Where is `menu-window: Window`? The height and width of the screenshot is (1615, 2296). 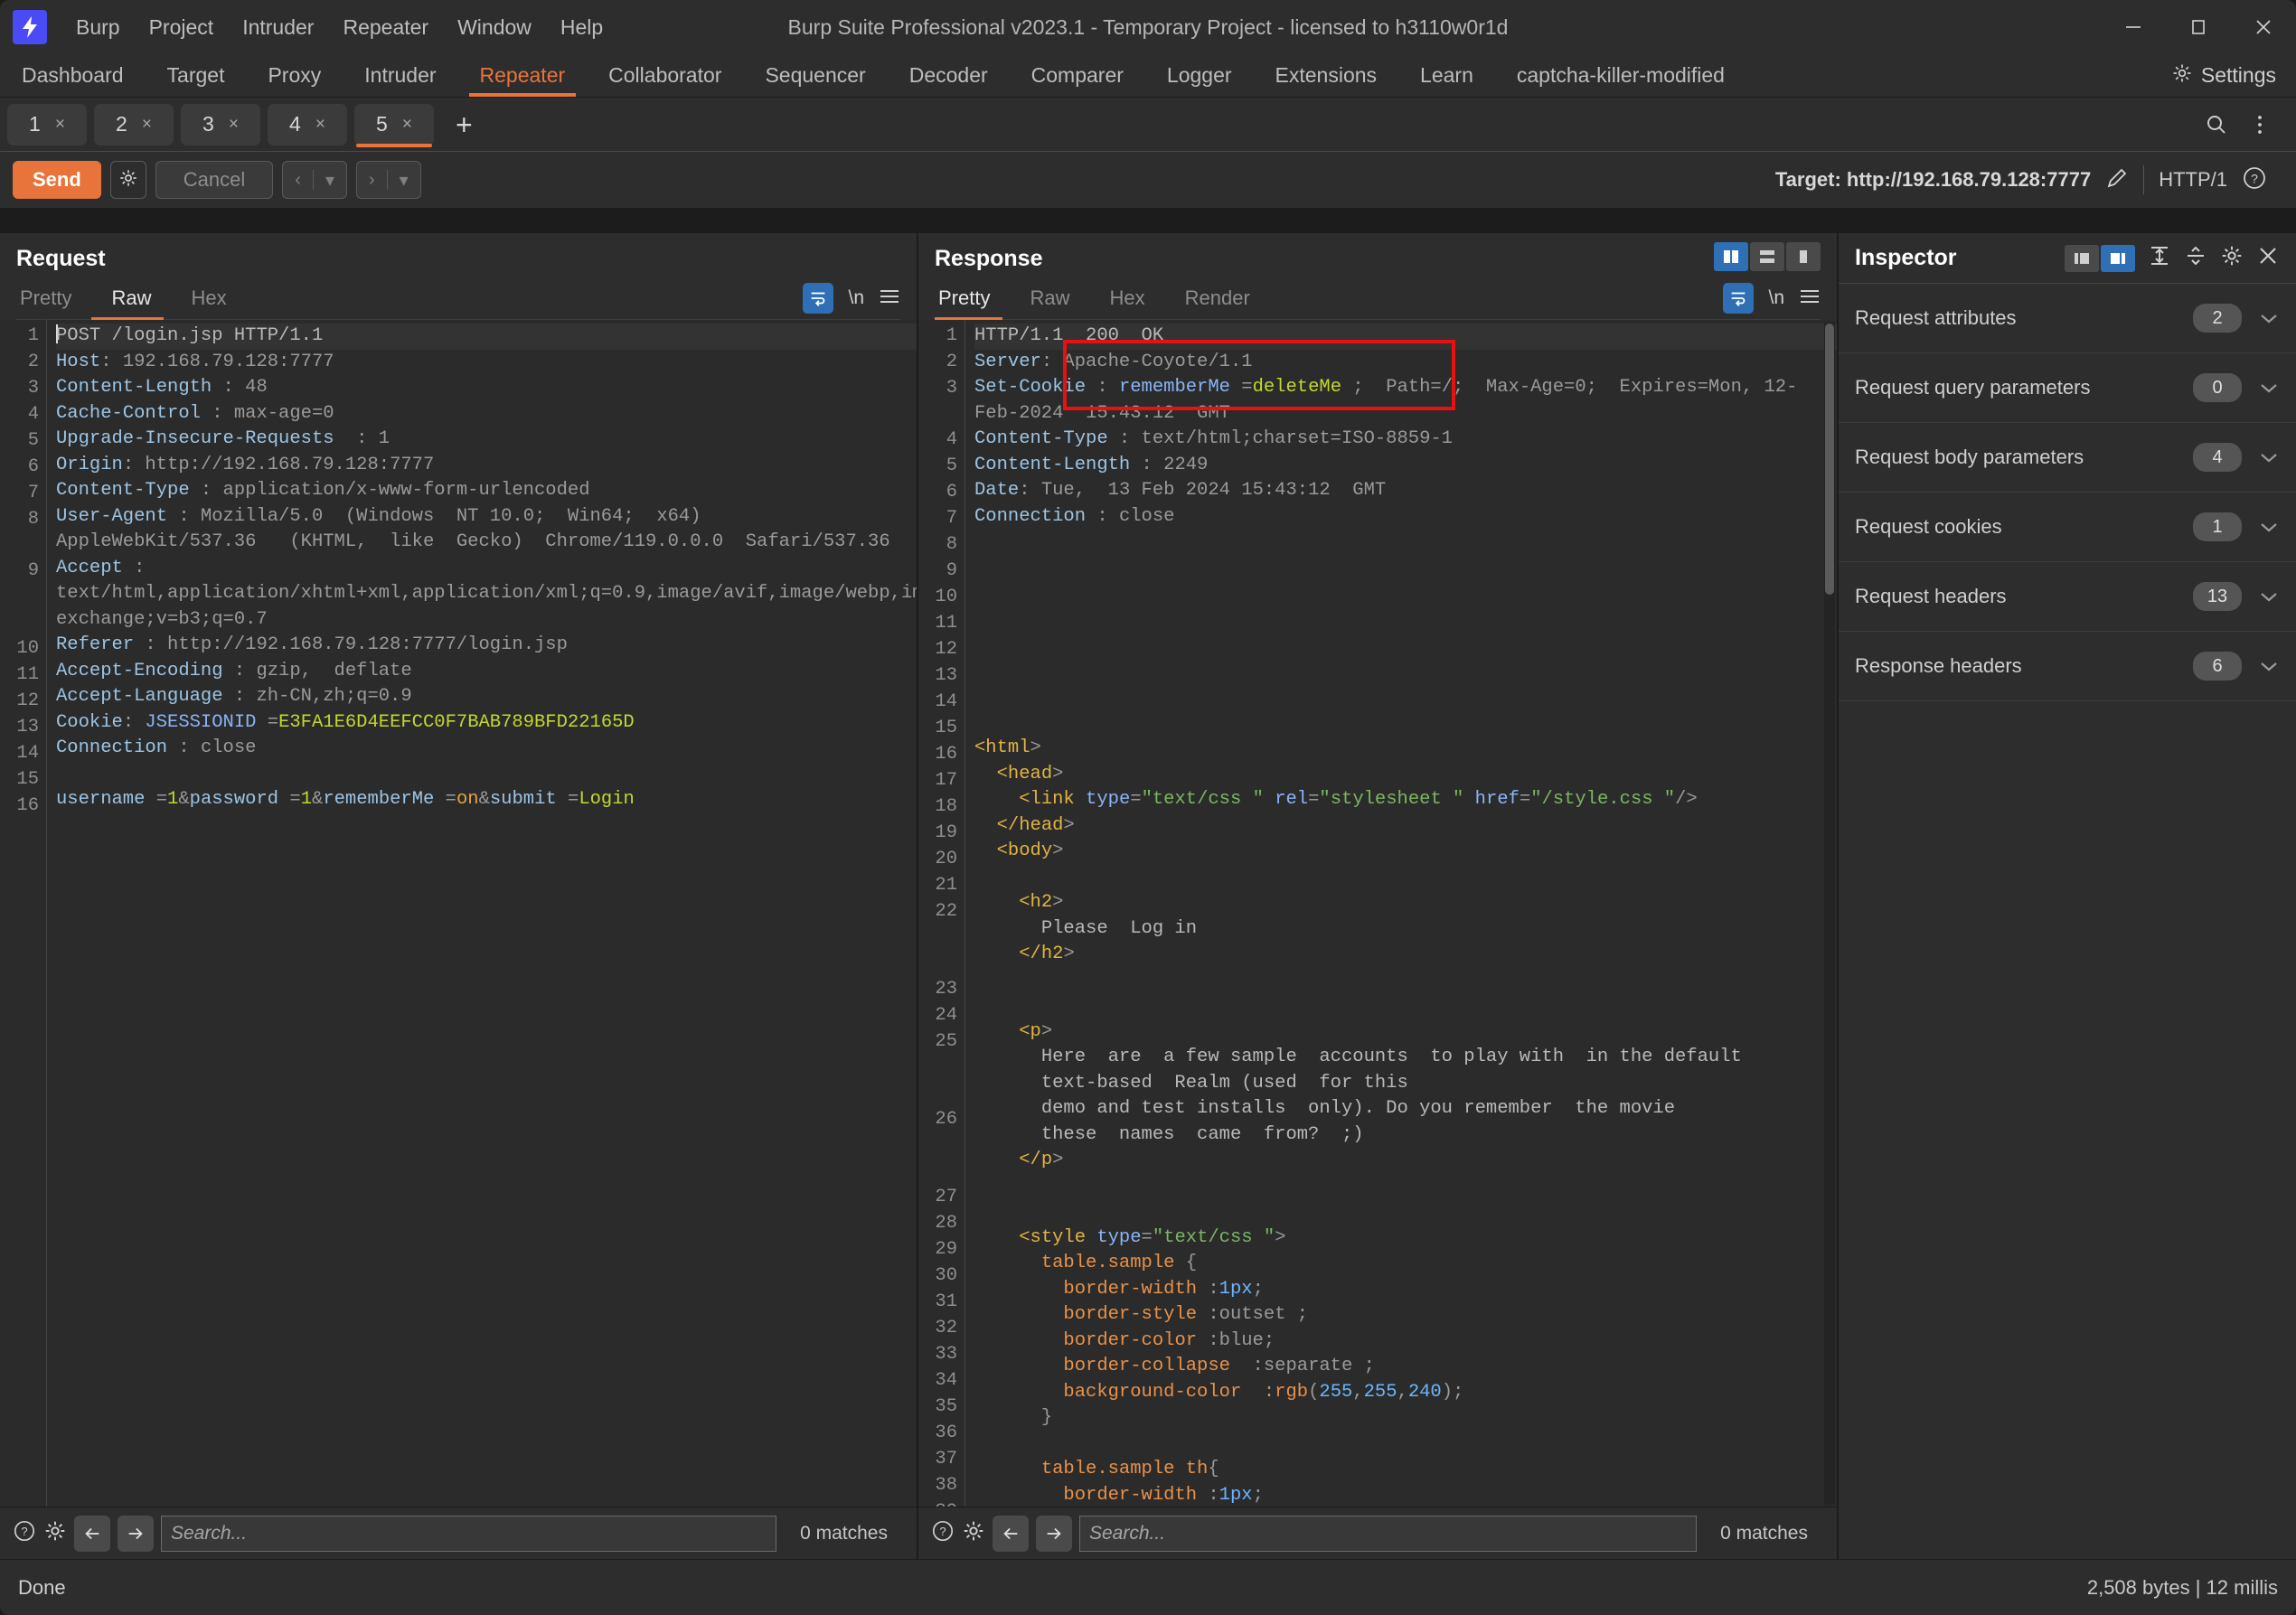
menu-window: Window is located at coordinates (494, 27).